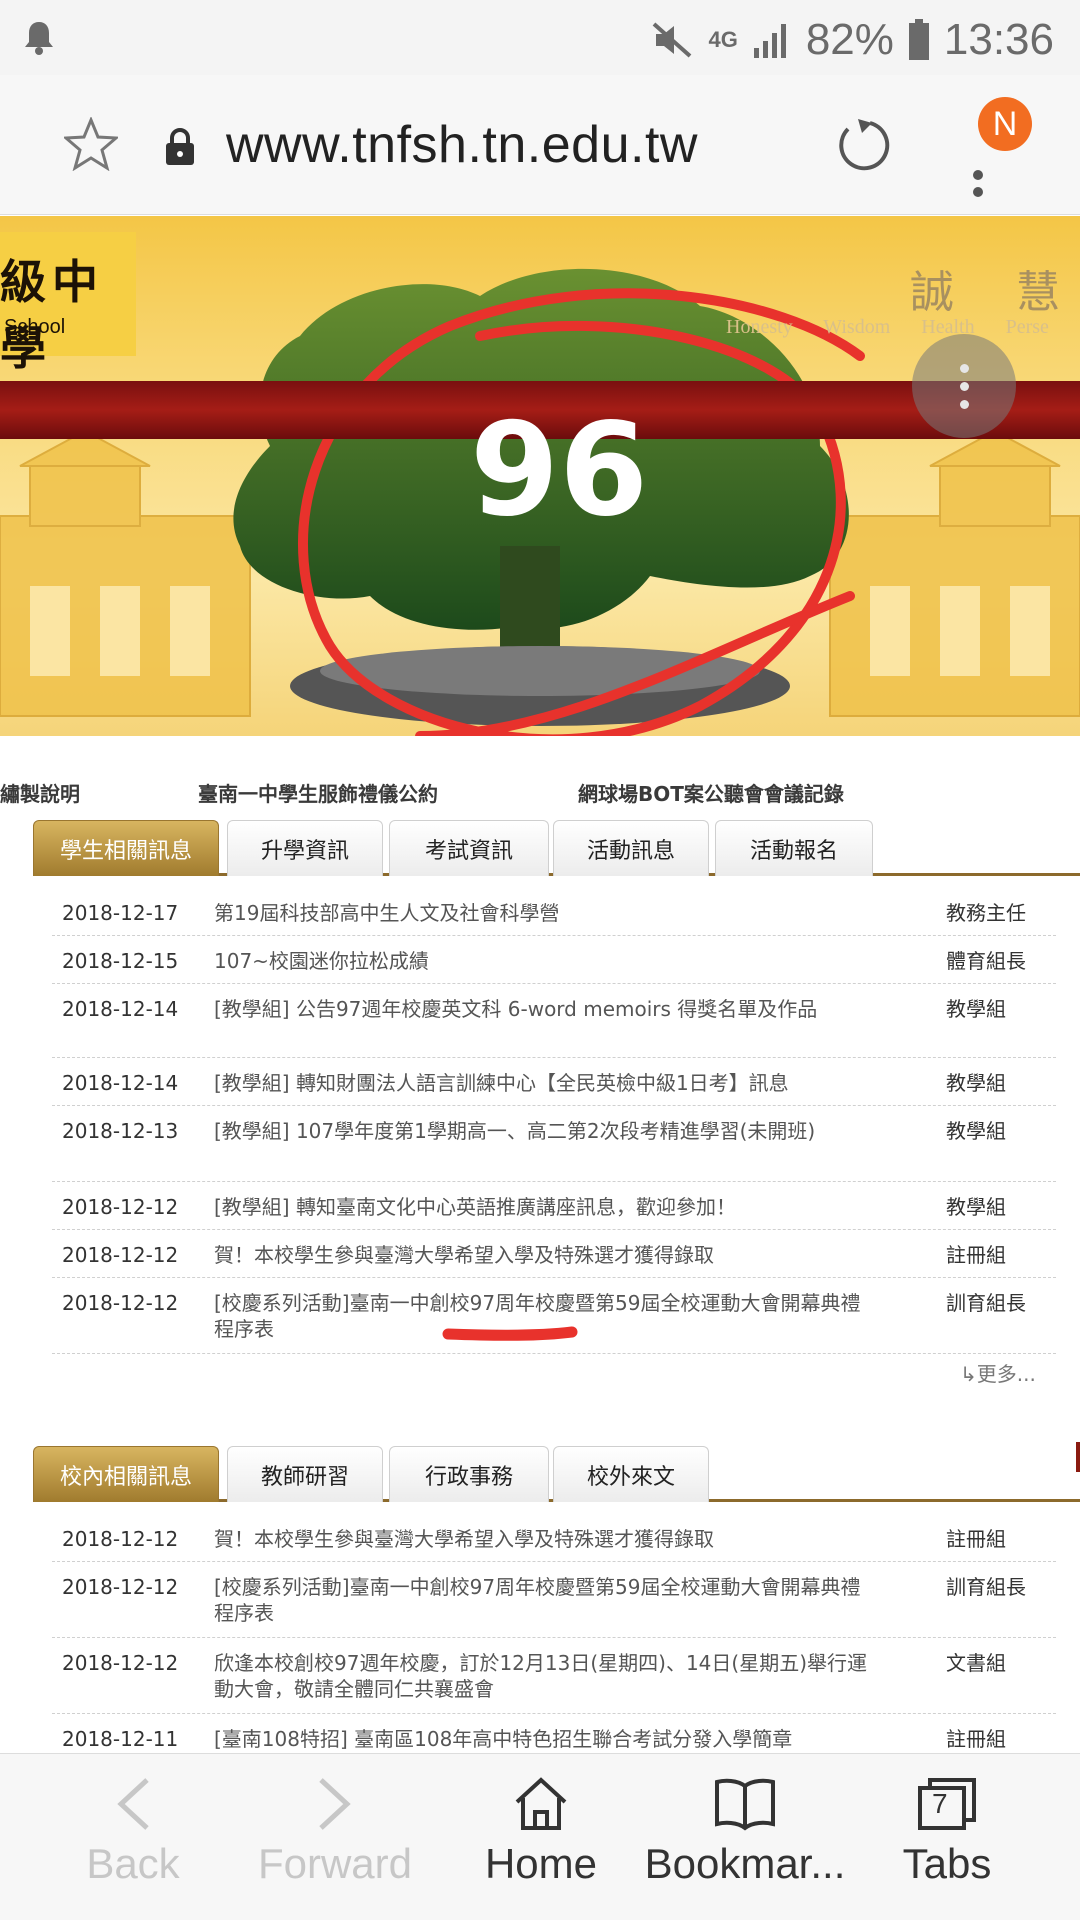 The height and width of the screenshot is (1921, 1080). What do you see at coordinates (544, 1009) in the screenshot?
I see `news-title: [教學組] 公告97週年校慶英文科 6-word memoirs 得獎名單及作品` at bounding box center [544, 1009].